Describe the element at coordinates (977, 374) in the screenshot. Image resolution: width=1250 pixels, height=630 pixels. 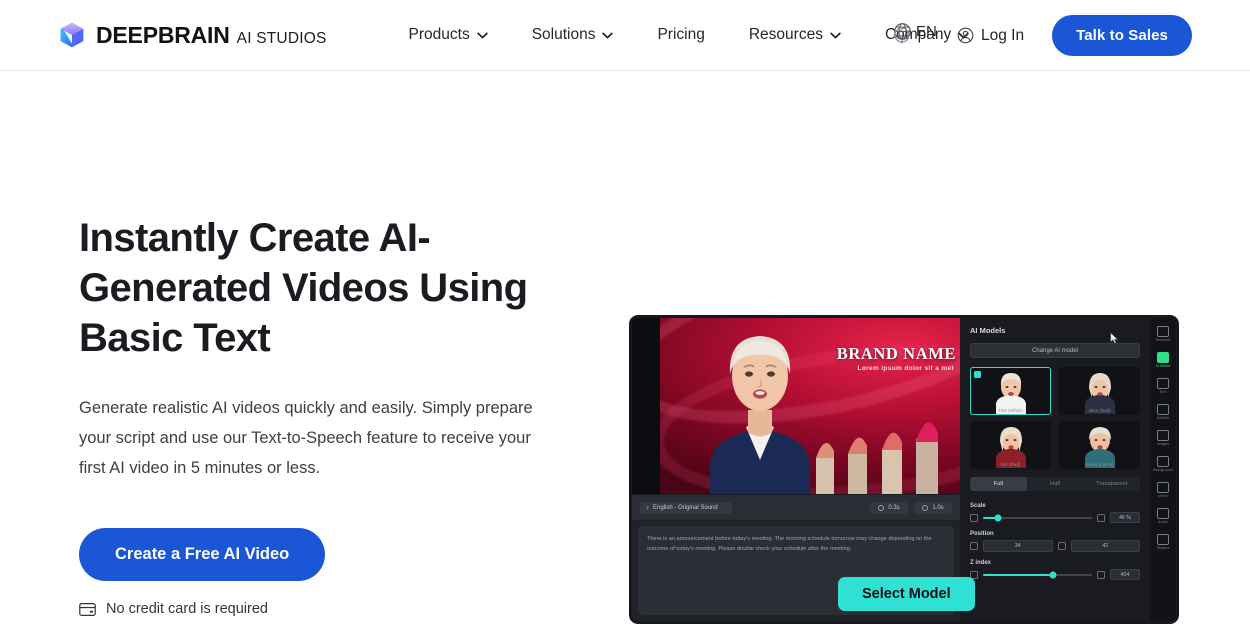
I see `selected-check-icon` at that location.